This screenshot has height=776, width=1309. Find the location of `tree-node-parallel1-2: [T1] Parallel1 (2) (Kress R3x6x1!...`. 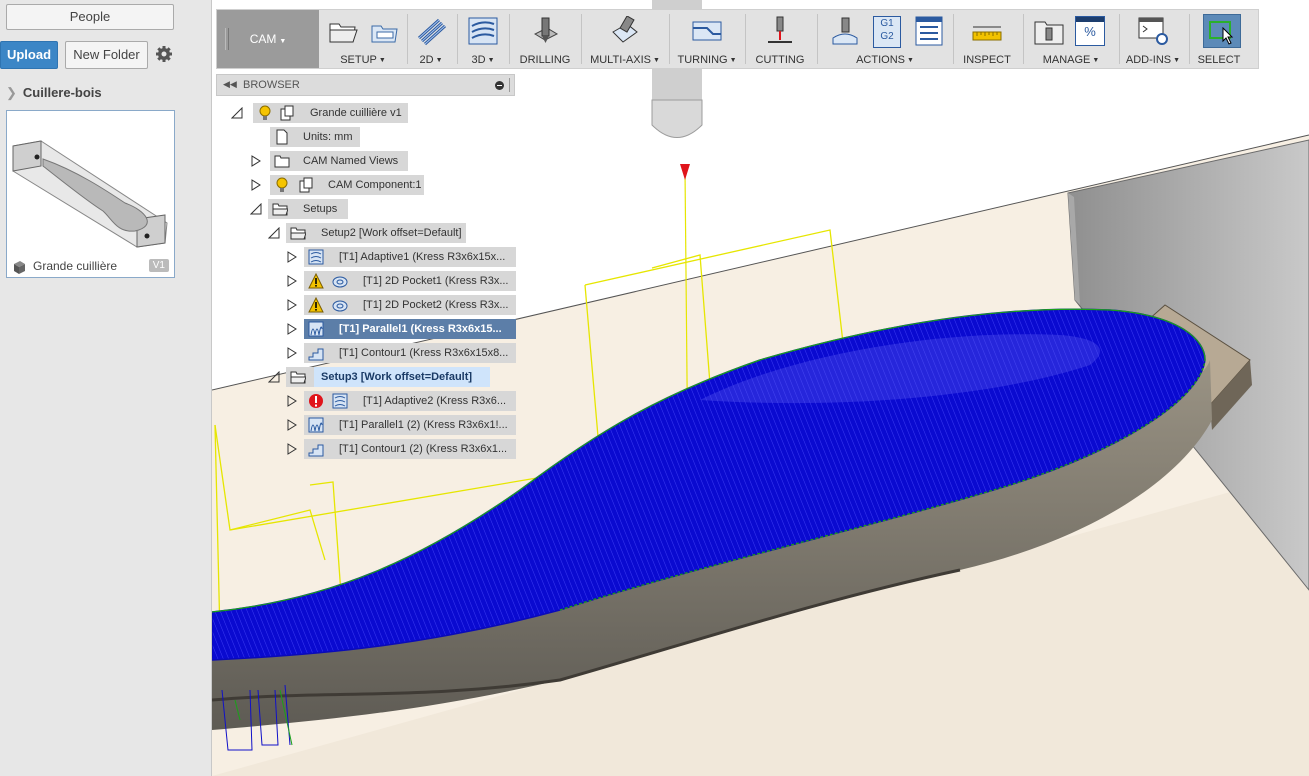

tree-node-parallel1-2: [T1] Parallel1 (2) (Kress R3x6x1!... is located at coordinates (401, 425).